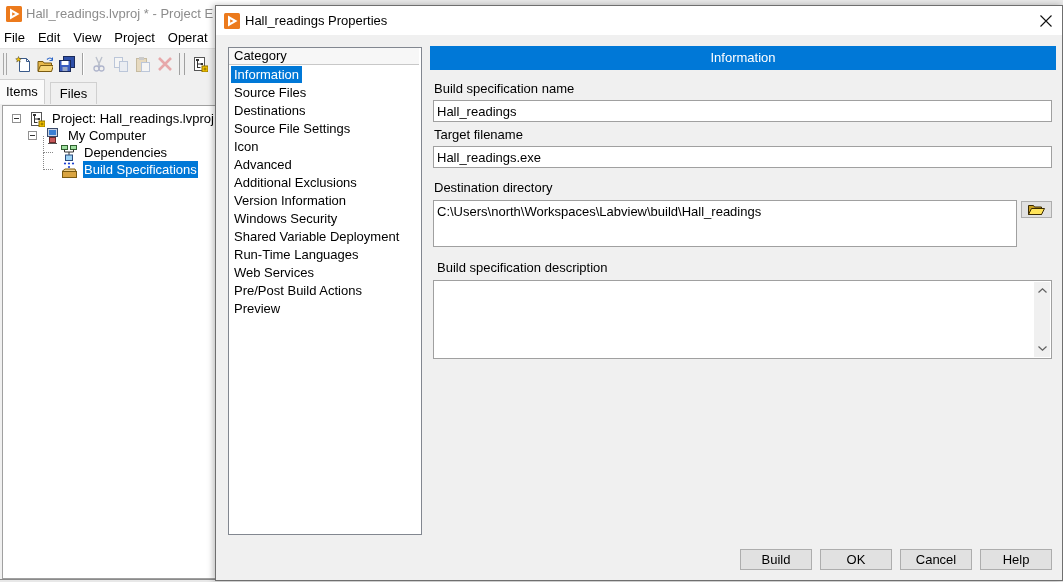  Describe the element at coordinates (316, 20) in the screenshot. I see `dialog-title: Hall_readings Properties` at that location.